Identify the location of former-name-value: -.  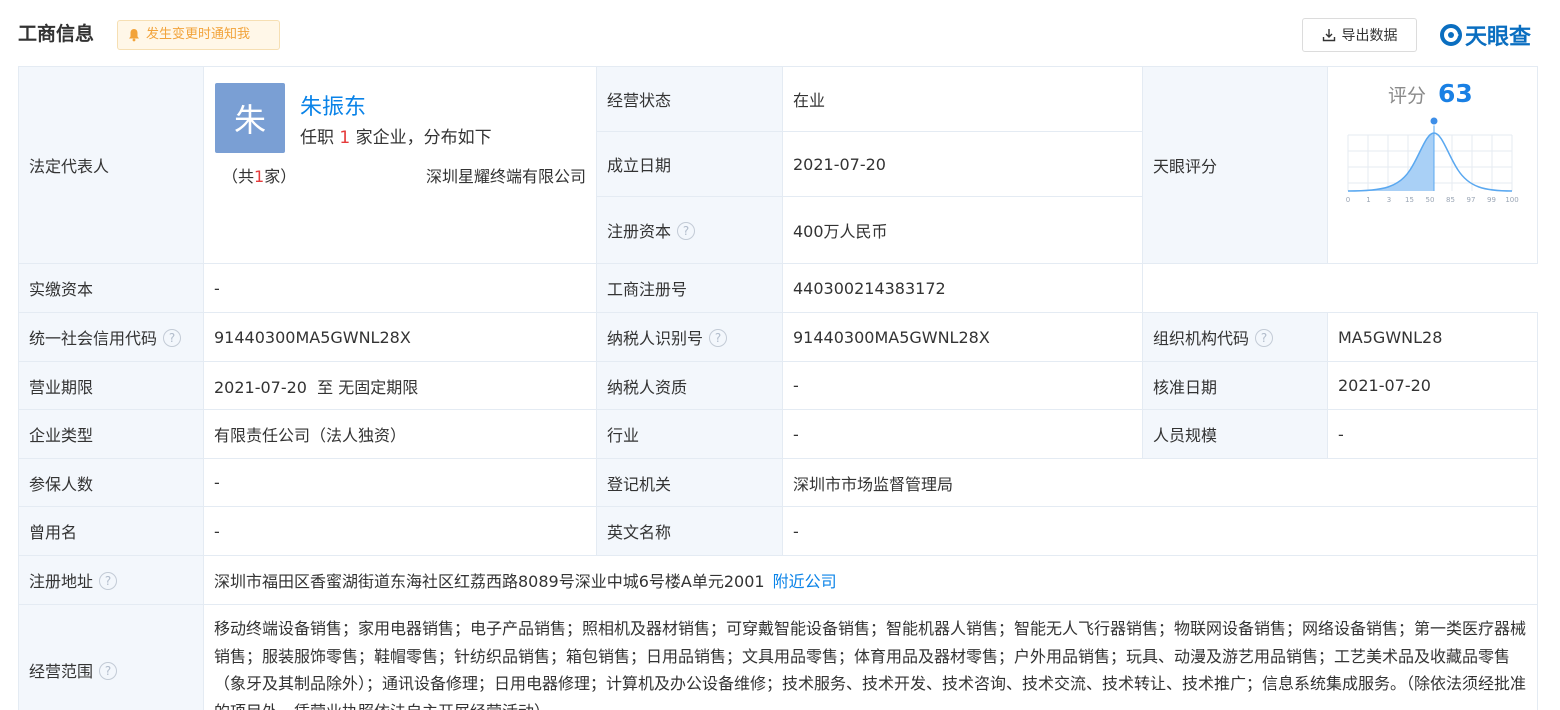
(400, 531).